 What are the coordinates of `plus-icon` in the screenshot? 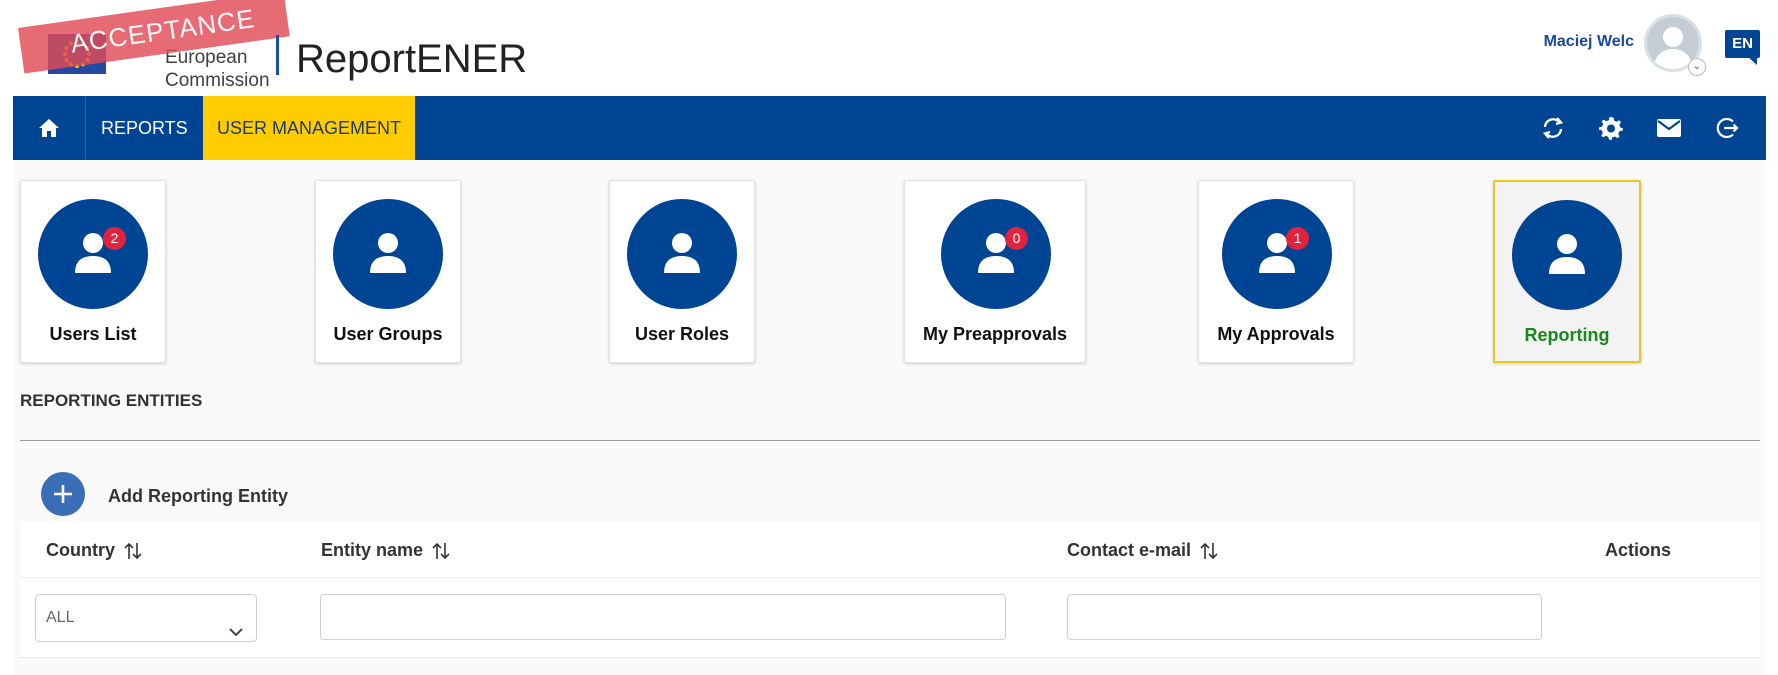 It's located at (63, 494).